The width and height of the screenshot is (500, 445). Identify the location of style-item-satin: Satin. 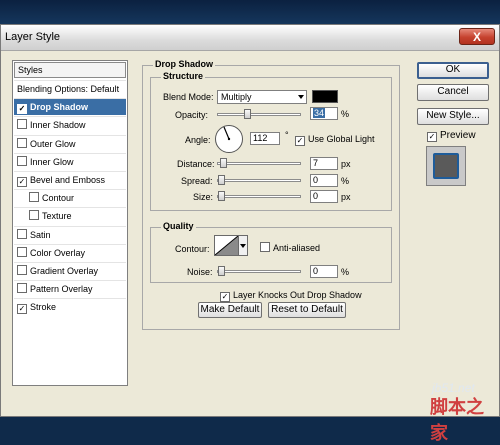
(70, 234).